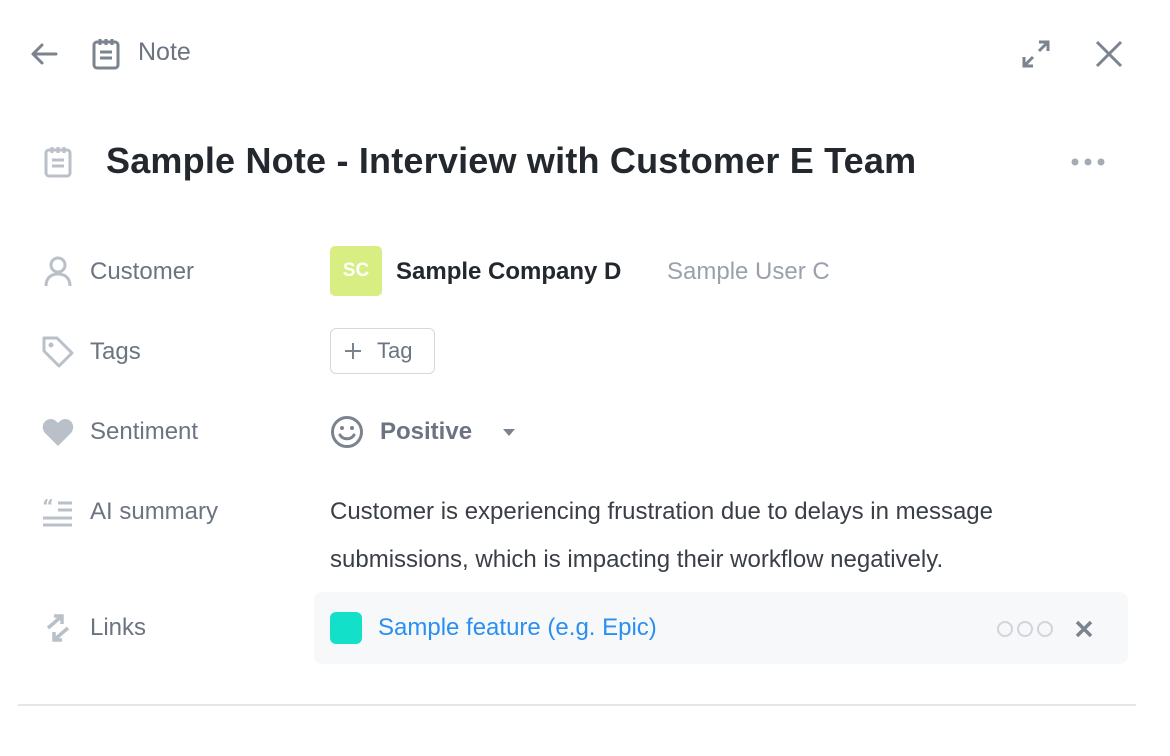  Describe the element at coordinates (1109, 54) in the screenshot. I see `close-icon` at that location.